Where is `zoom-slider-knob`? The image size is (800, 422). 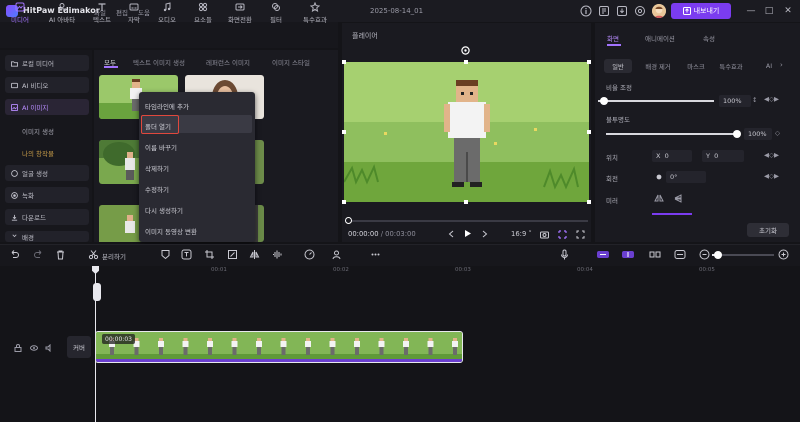
zoom-slider-knob is located at coordinates (718, 255).